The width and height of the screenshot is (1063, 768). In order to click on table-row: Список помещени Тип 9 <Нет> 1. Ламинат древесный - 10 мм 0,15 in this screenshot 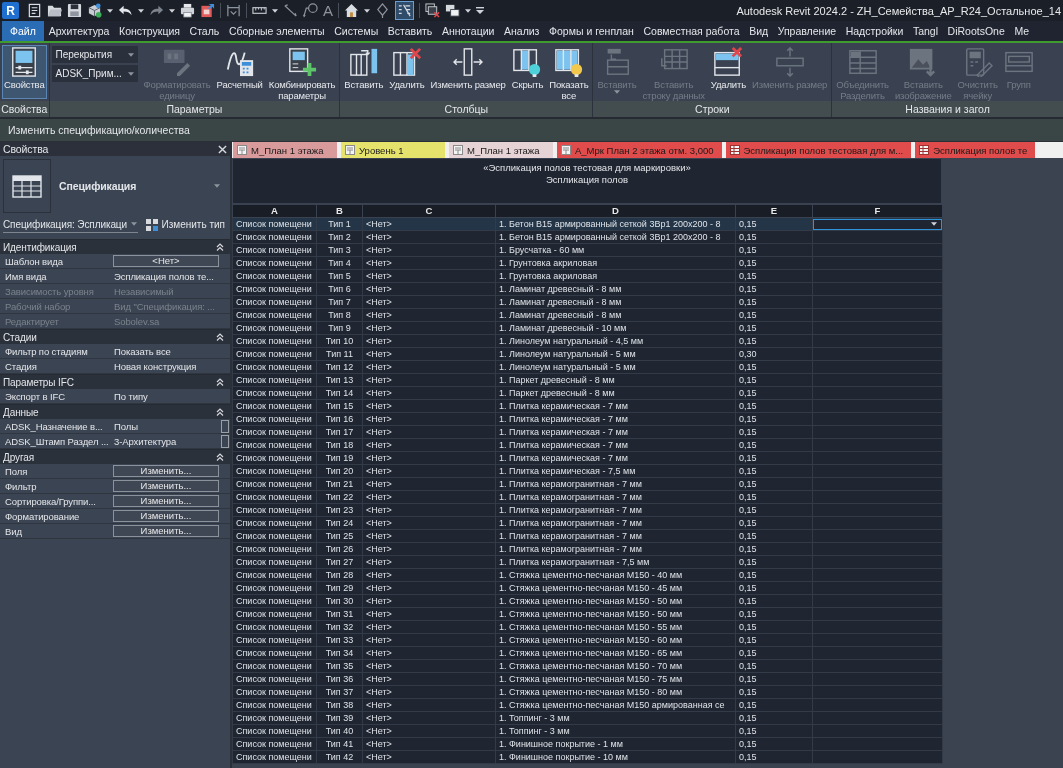, I will do `click(587, 328)`.